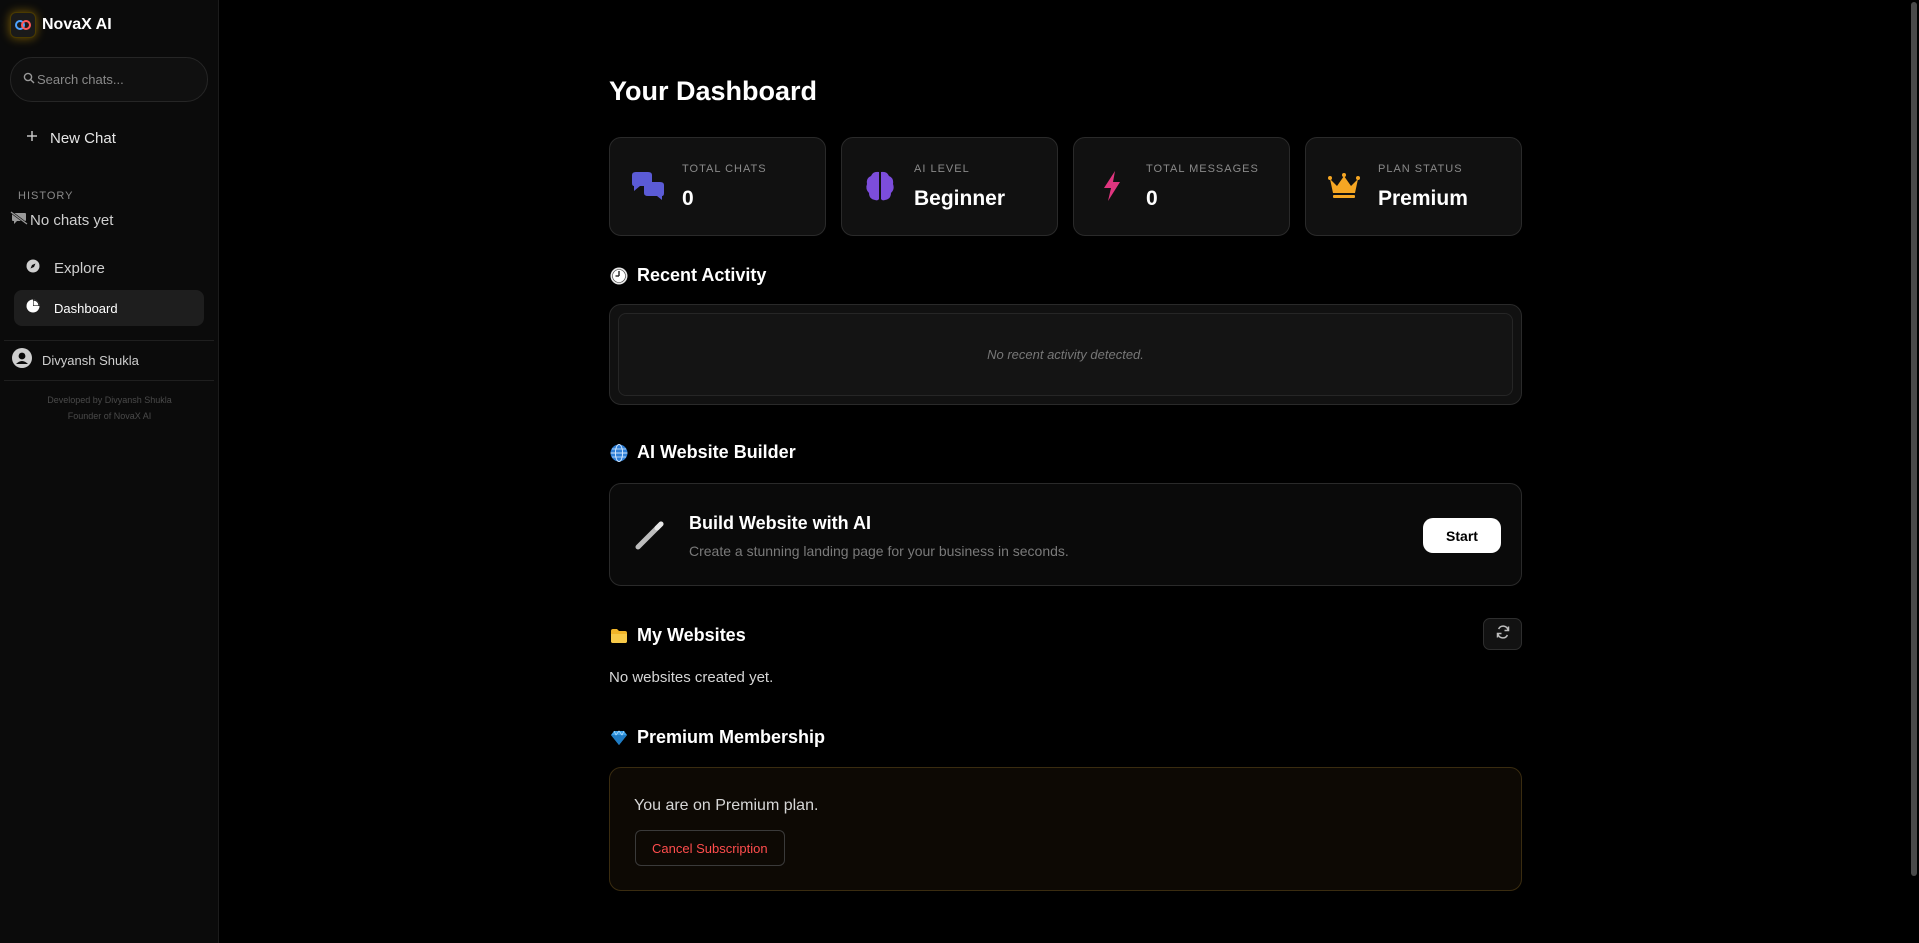 Image resolution: width=1919 pixels, height=943 pixels. I want to click on section-title-text: Recent Activity, so click(702, 275).